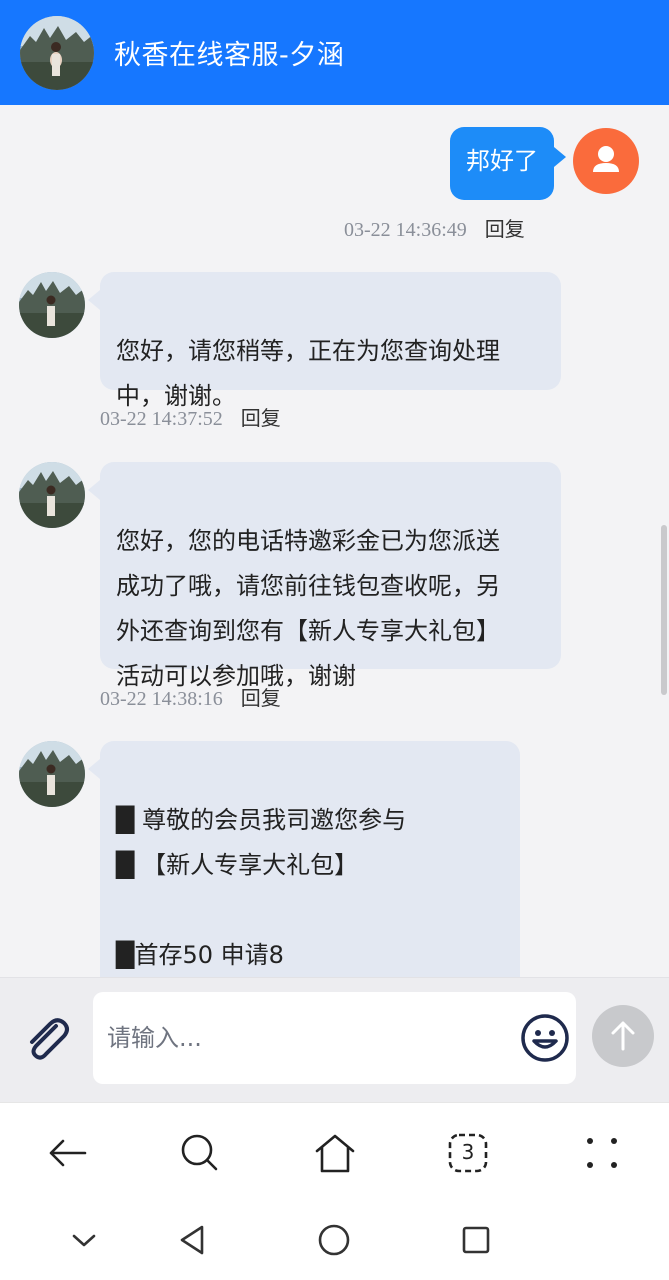  I want to click on dots-grid-icon, so click(602, 1153).